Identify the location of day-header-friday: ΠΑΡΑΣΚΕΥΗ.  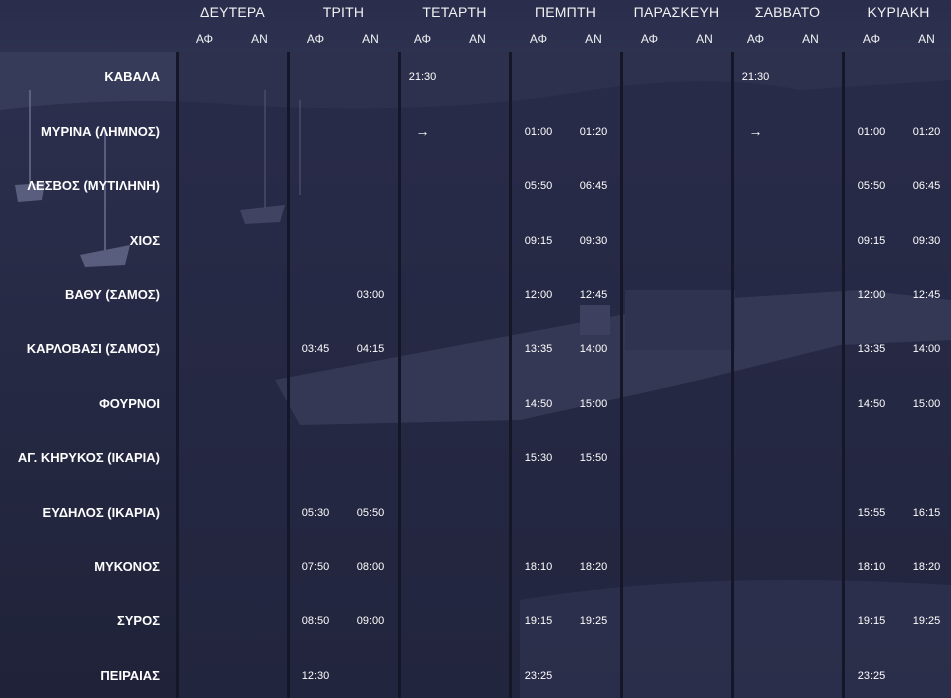
(676, 12).